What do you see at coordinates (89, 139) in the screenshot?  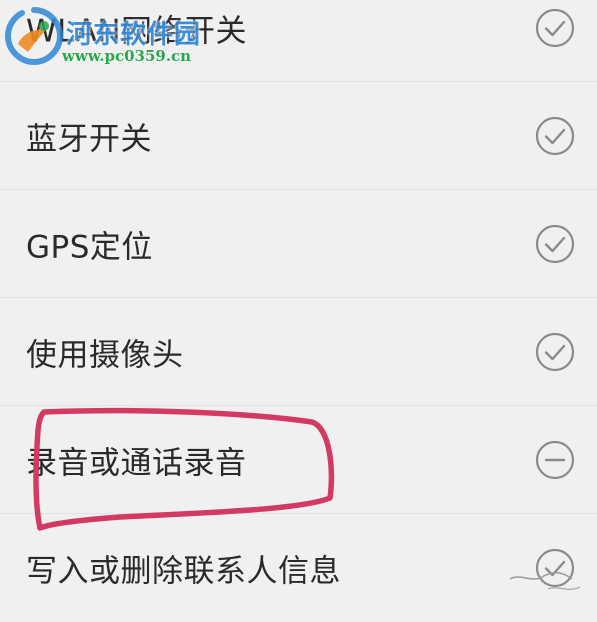 I see `permission-label-bluetooth: 蓝牙开关` at bounding box center [89, 139].